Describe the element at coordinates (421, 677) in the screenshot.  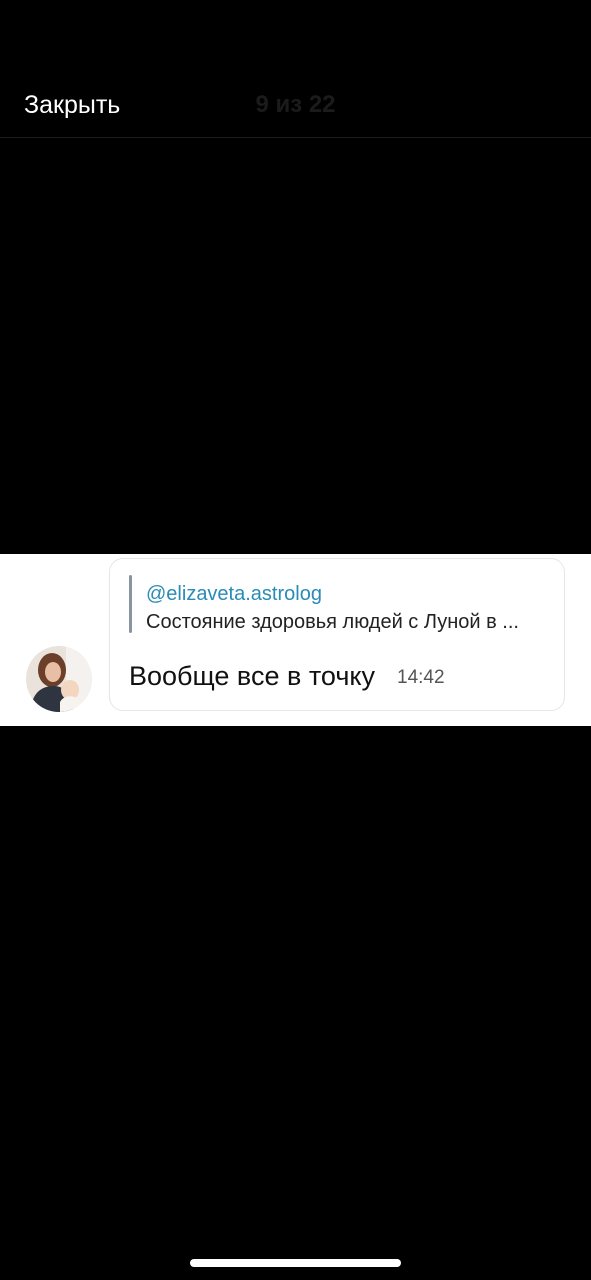
I see `message-timestamp: 14:42` at that location.